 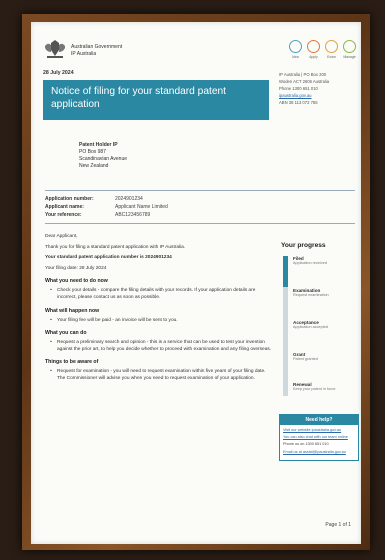 What do you see at coordinates (319, 430) in the screenshot?
I see `help-link: Visit our website ipaustralia.gov.au` at bounding box center [319, 430].